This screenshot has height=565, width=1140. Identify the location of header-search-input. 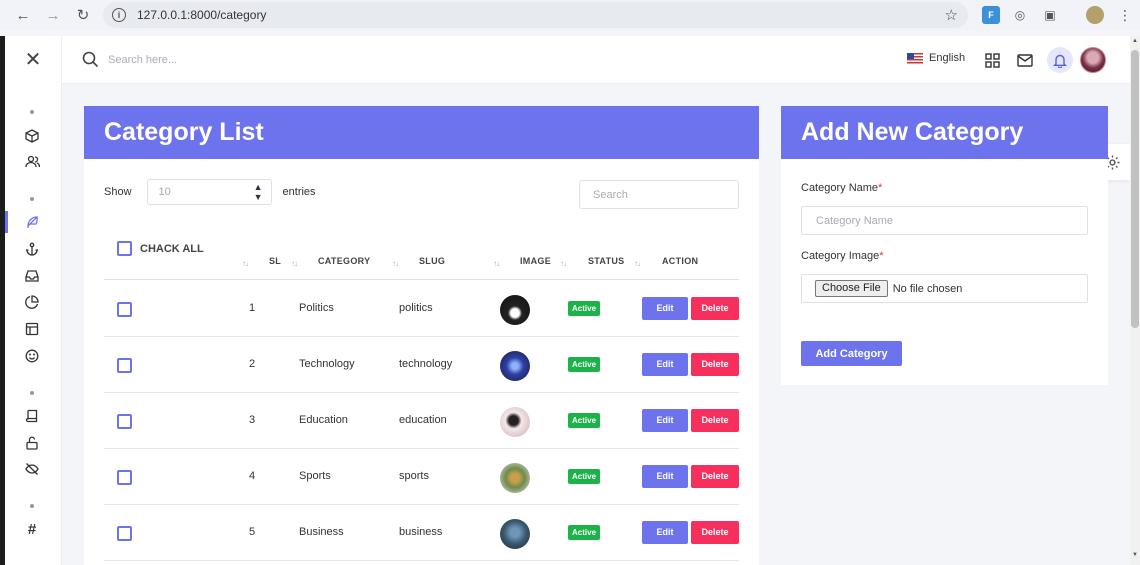
(208, 60).